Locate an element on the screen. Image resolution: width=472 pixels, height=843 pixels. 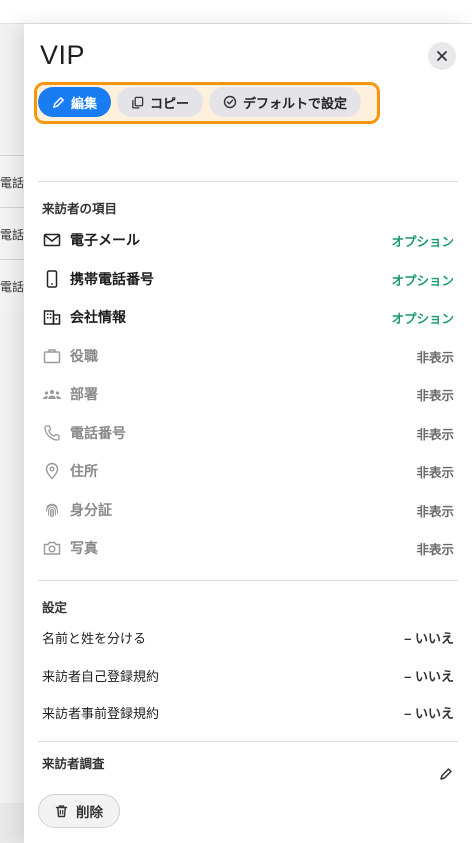
field-label: 写真 is located at coordinates (84, 548).